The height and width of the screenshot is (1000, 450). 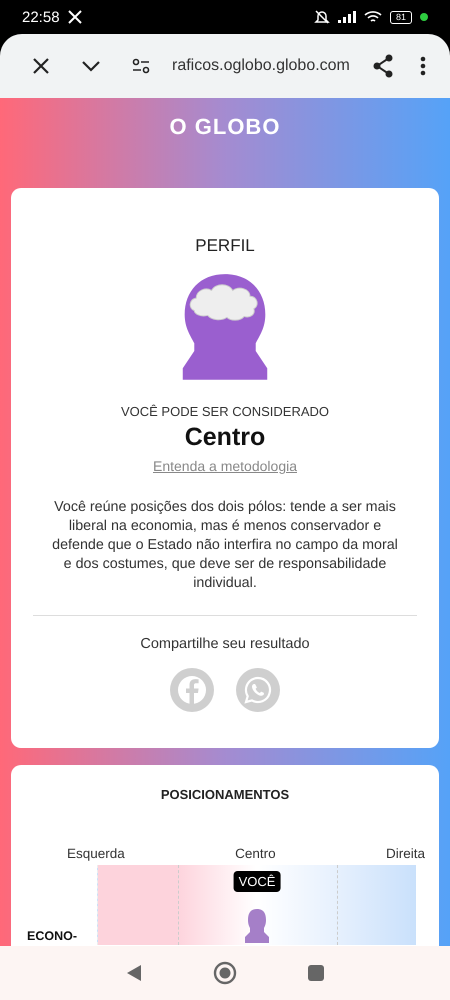 I want to click on scale-label: Esquerda, so click(x=96, y=853).